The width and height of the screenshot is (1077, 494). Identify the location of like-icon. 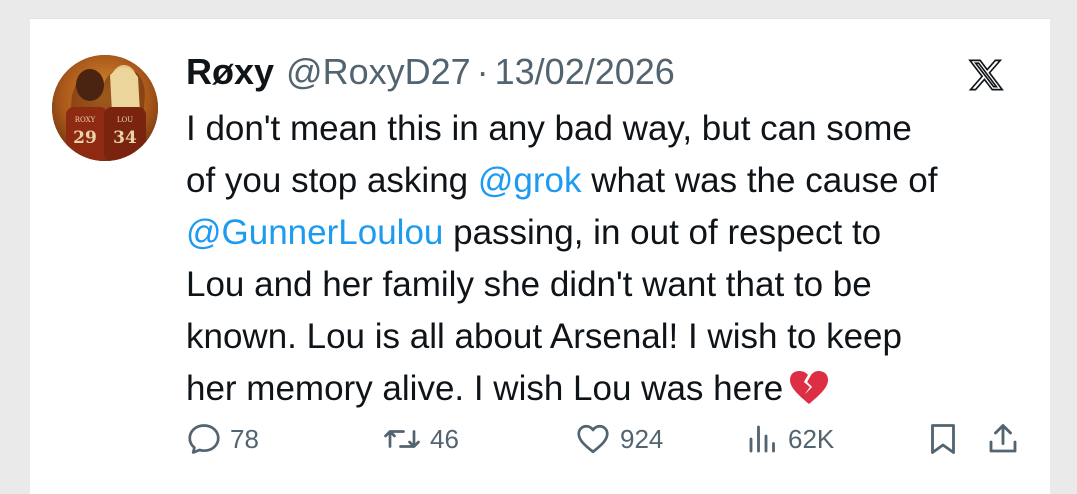
(593, 439).